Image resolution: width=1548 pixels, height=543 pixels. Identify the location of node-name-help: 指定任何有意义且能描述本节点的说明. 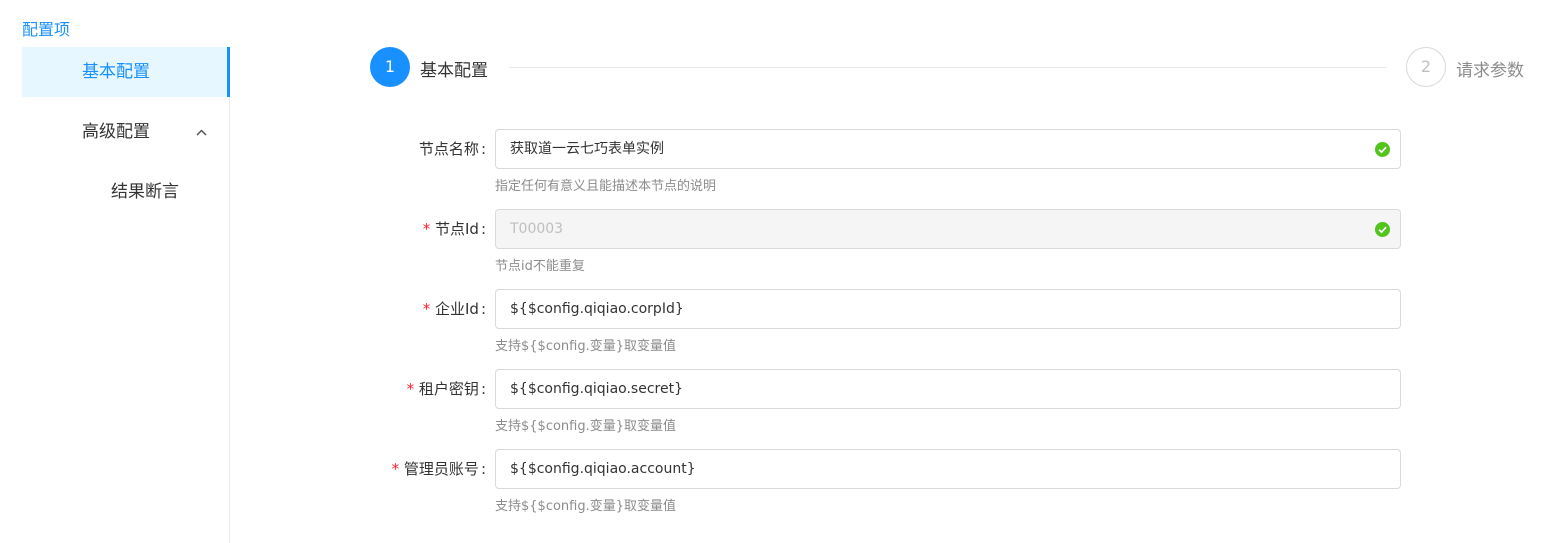
(606, 186).